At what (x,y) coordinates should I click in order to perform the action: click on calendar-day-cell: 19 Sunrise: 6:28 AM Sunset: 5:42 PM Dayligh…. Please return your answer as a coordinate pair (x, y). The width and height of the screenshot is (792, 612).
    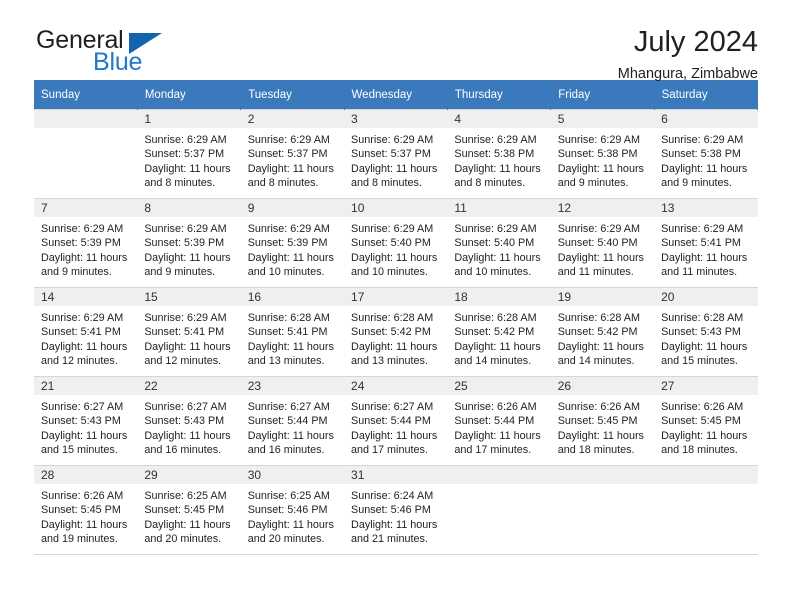
    Looking at the image, I should click on (602, 332).